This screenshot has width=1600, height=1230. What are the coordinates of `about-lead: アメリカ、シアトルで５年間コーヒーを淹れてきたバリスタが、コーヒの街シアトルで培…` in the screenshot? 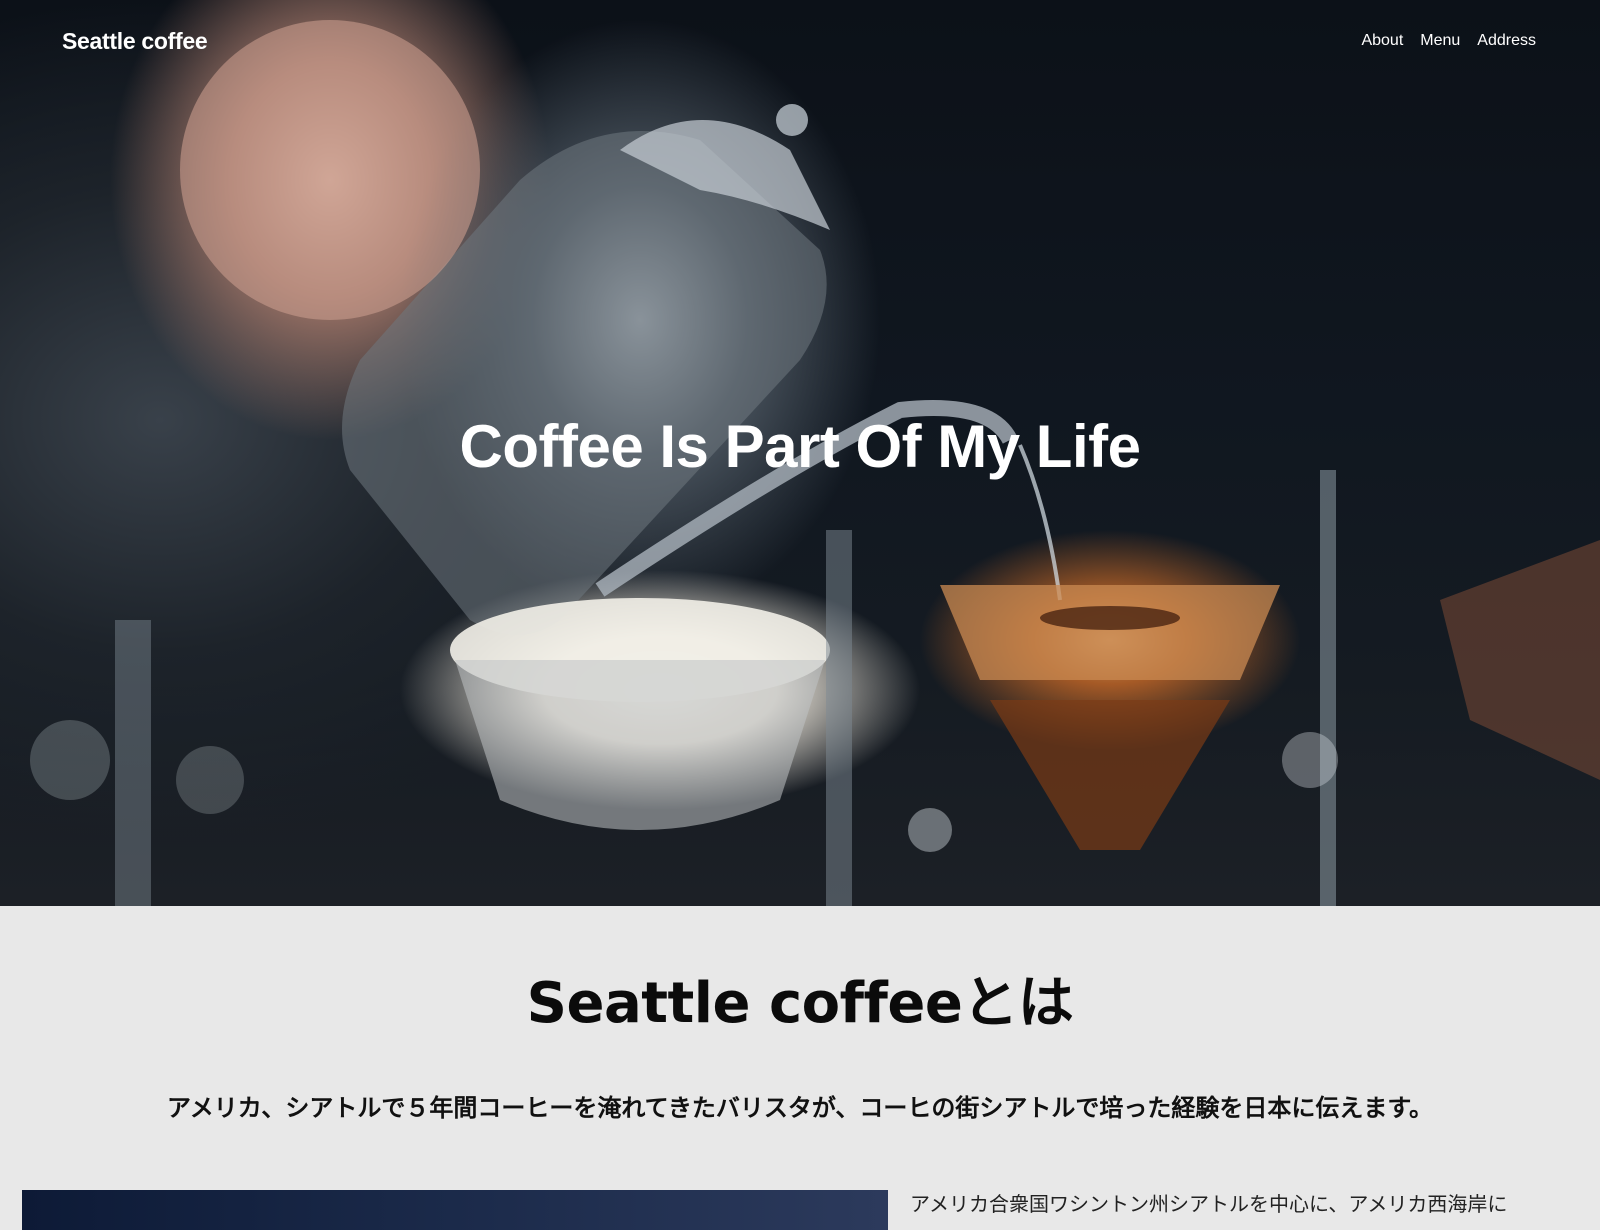 It's located at (800, 1108).